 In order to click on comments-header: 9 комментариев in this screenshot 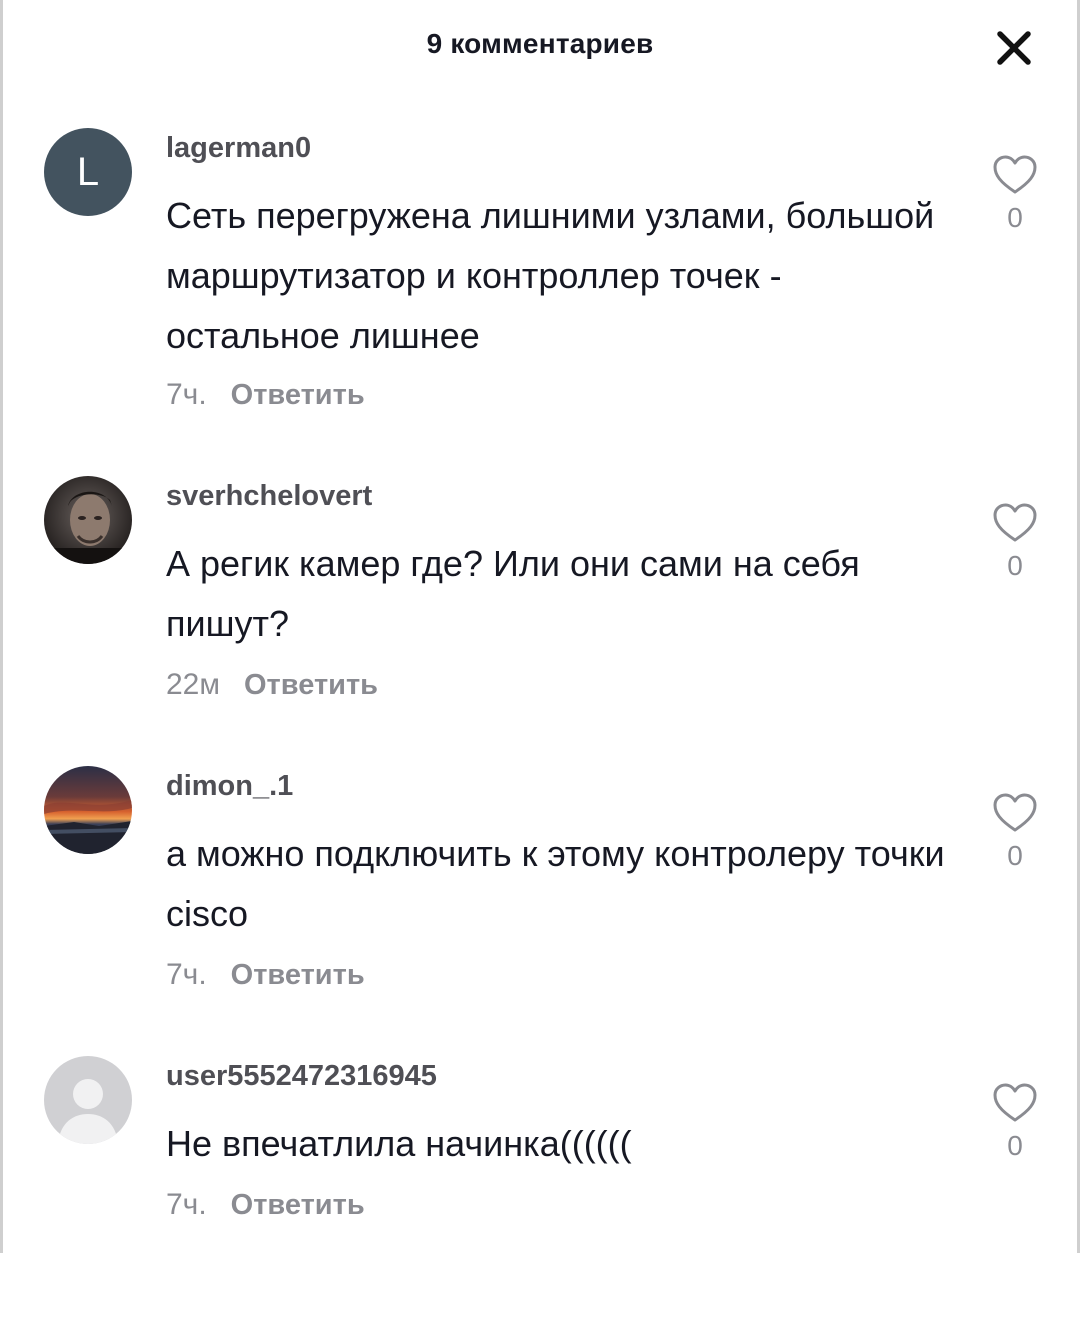, I will do `click(540, 45)`.